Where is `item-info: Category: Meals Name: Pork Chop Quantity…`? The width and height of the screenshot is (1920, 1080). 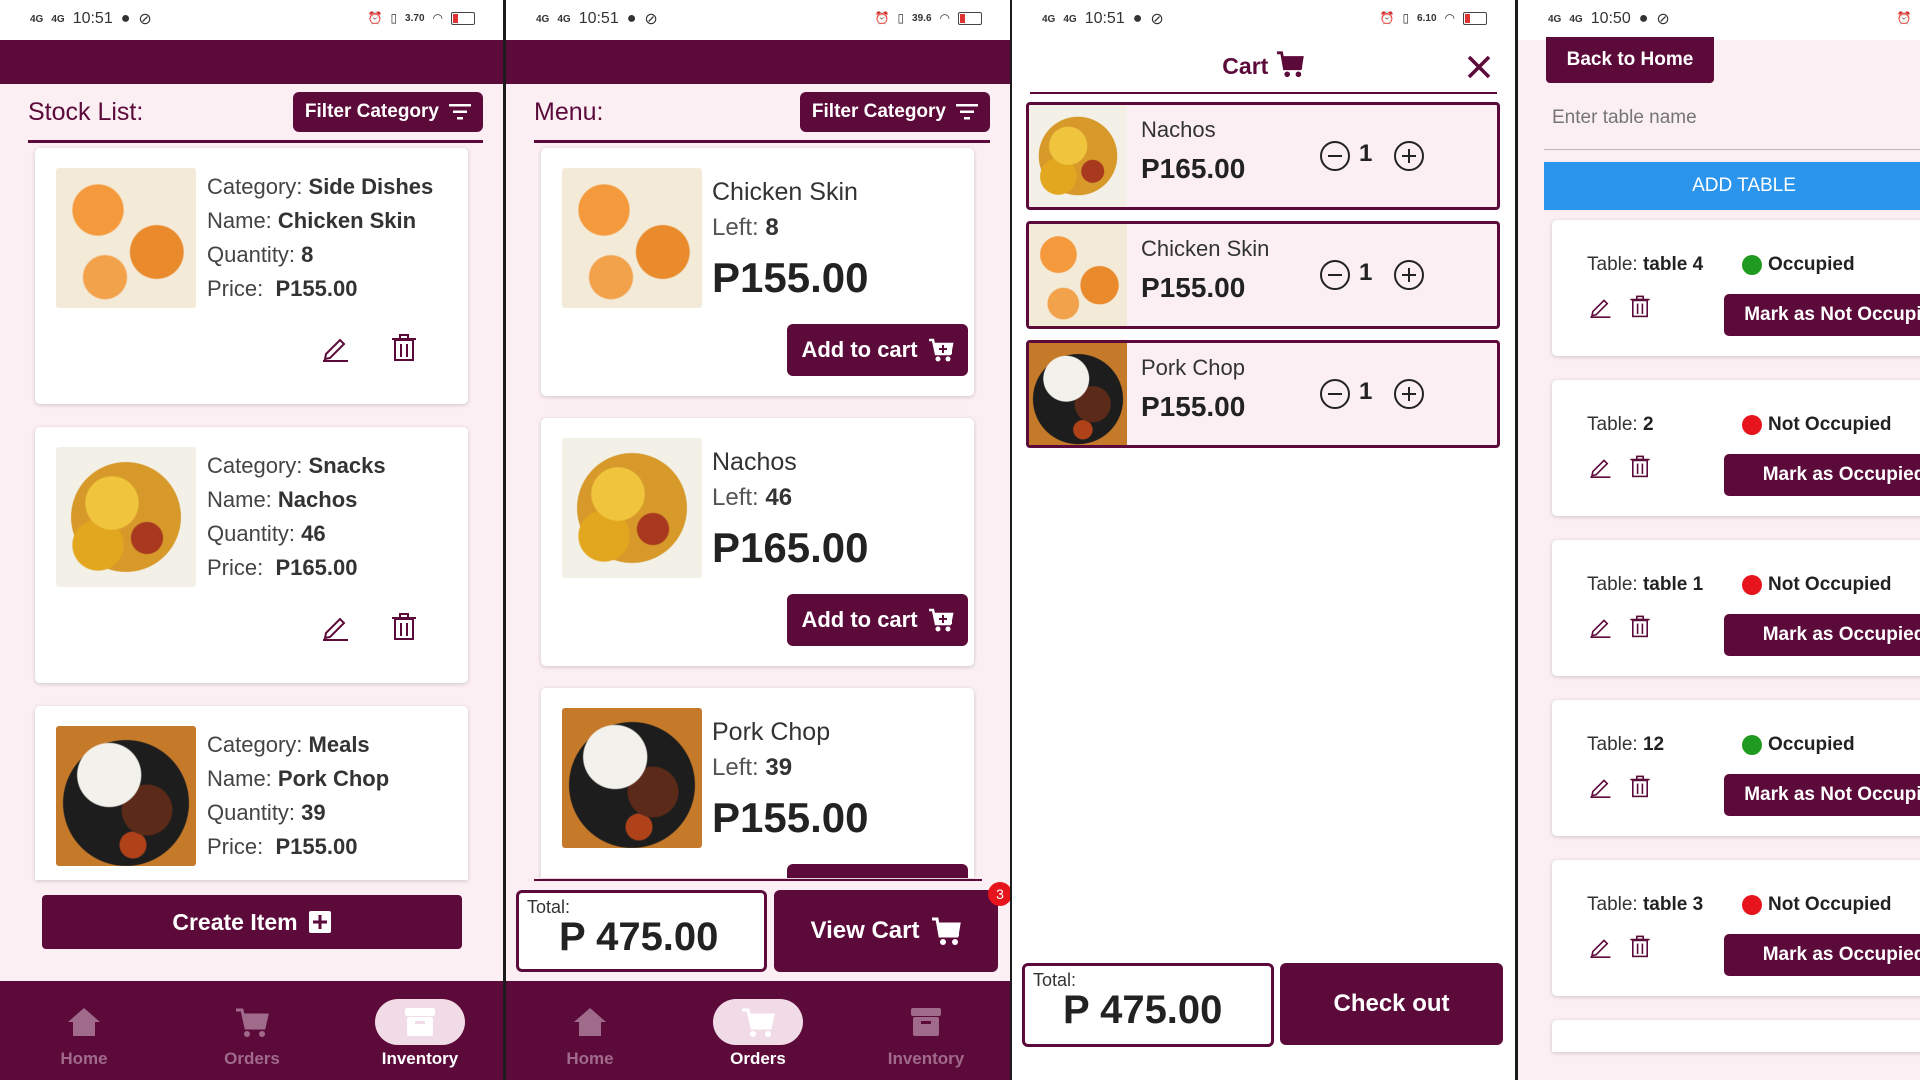
item-info: Category: Meals Name: Pork Chop Quantity… is located at coordinates (298, 796).